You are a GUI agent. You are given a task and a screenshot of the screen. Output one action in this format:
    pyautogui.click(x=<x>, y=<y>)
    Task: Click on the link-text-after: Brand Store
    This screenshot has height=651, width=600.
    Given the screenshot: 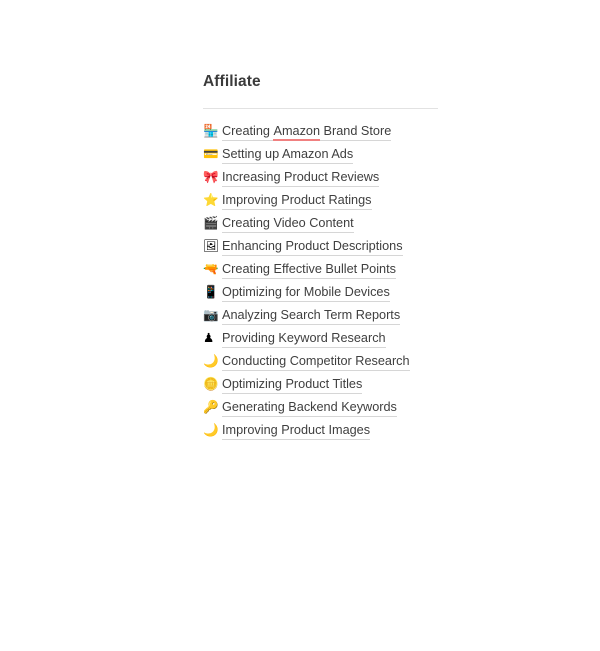 What is the action you would take?
    pyautogui.click(x=356, y=131)
    